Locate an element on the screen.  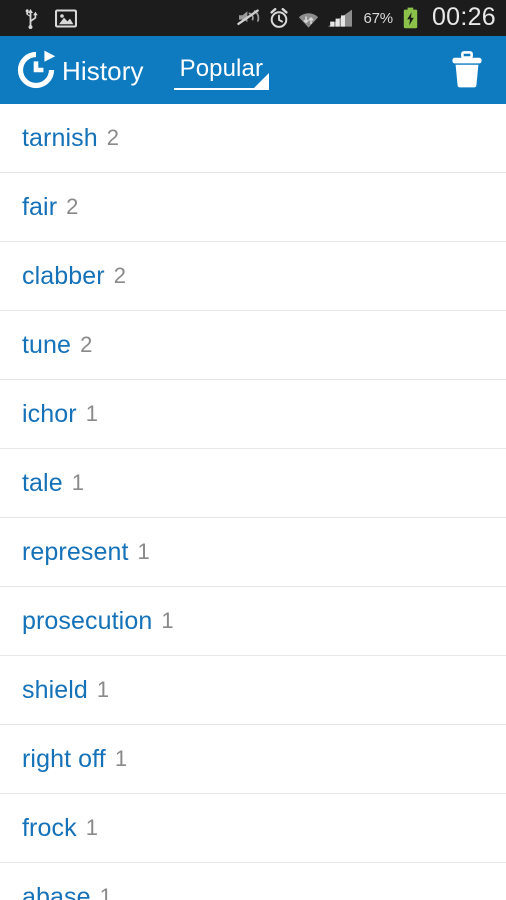
status-bar-right-icons: 67% 00:26 is located at coordinates (366, 16).